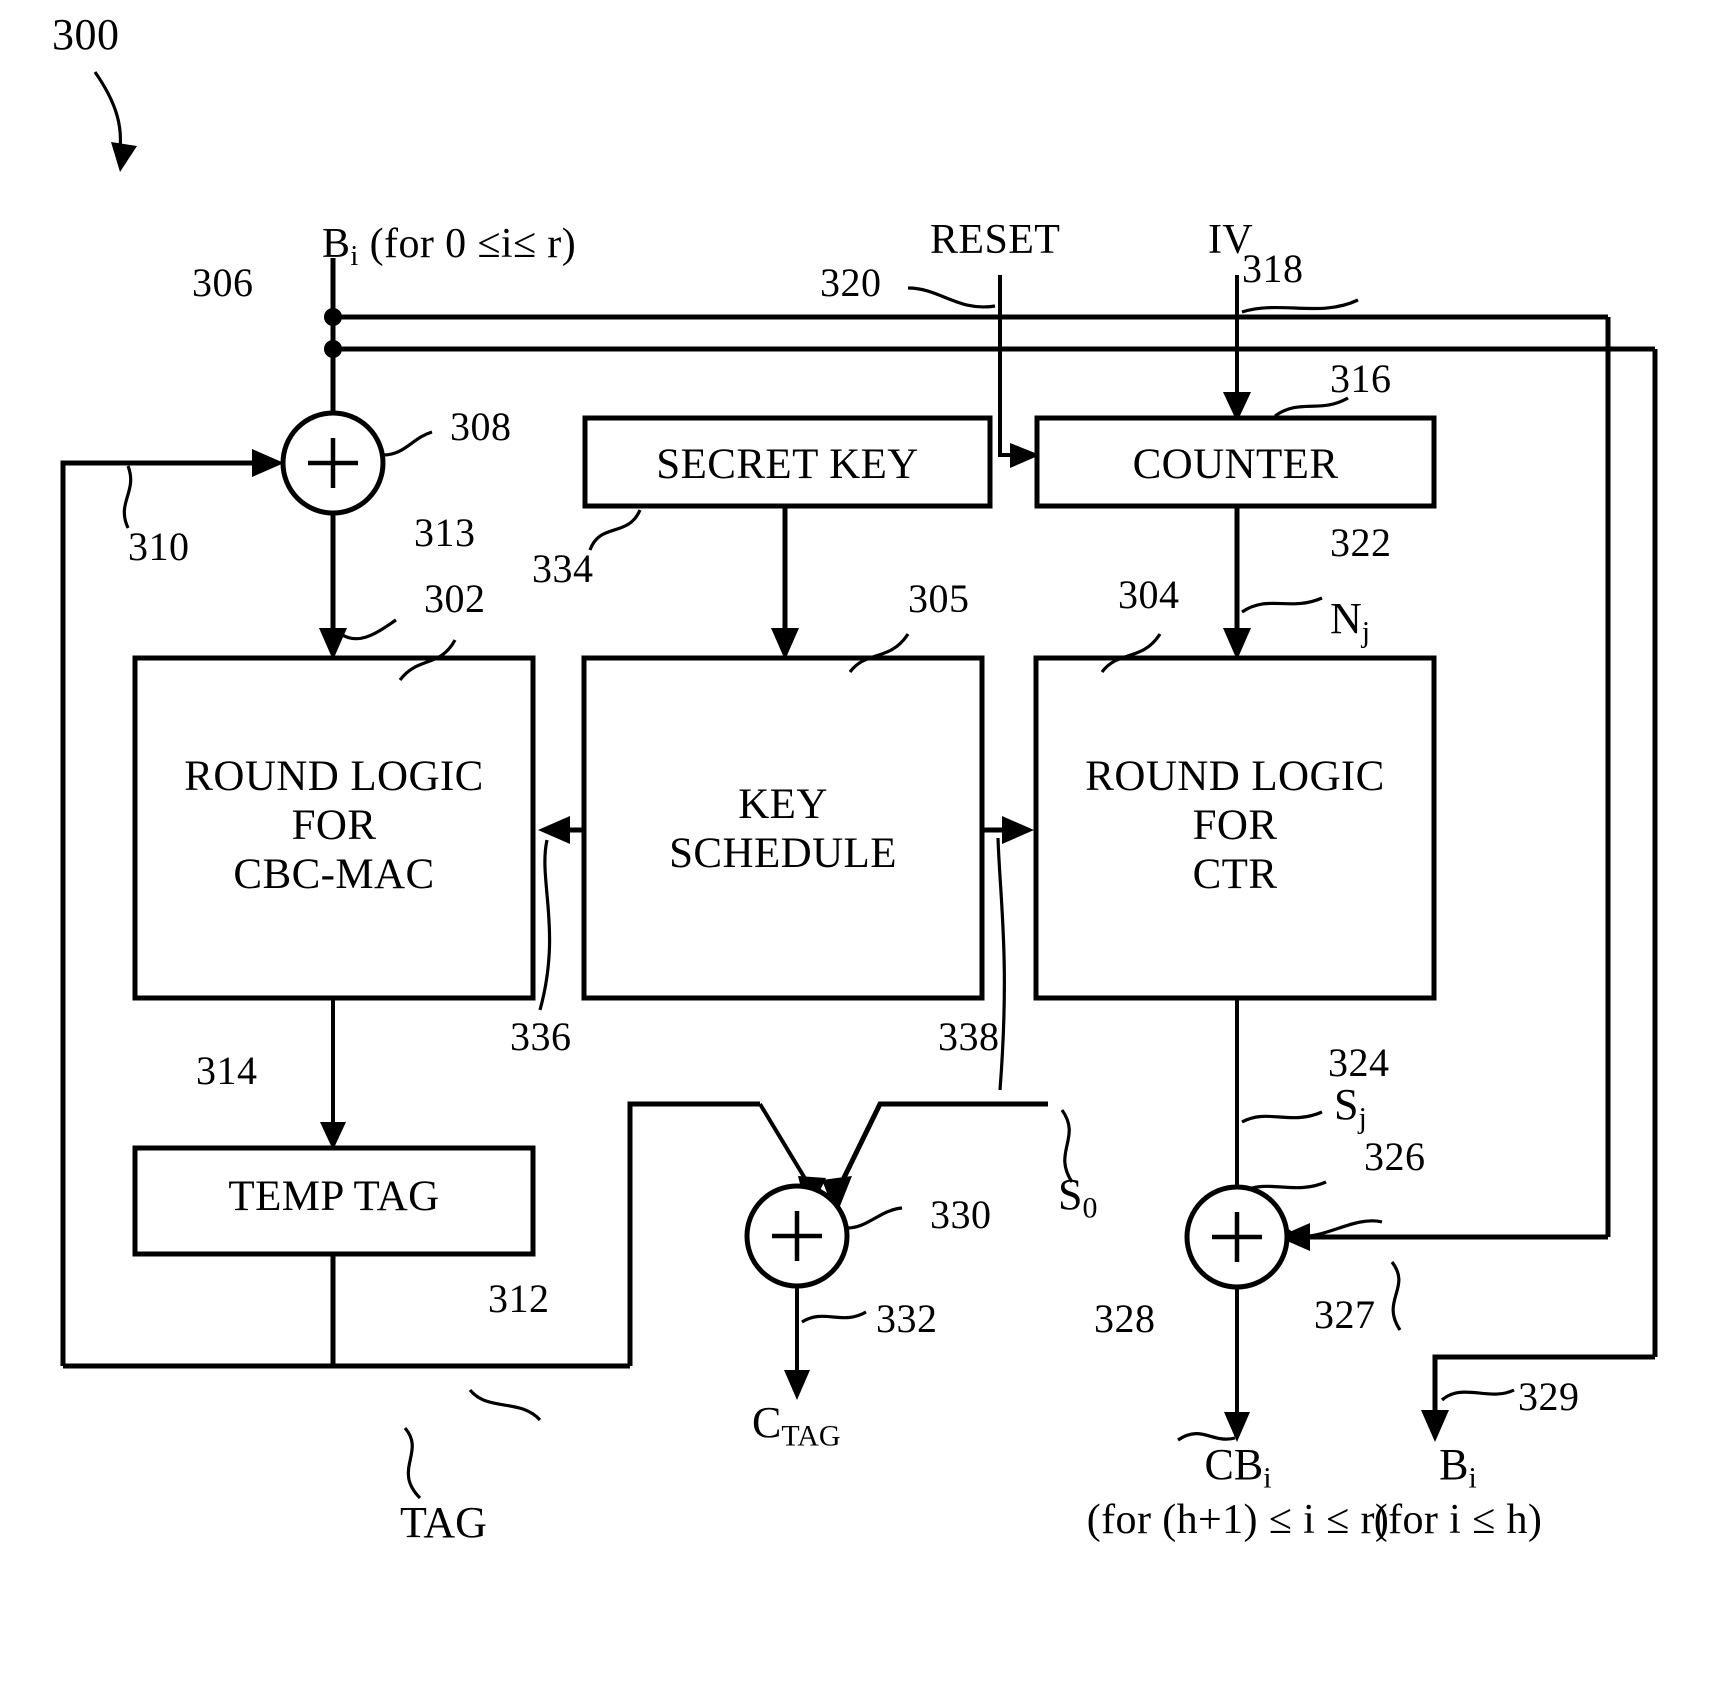 The image size is (1723, 1692). I want to click on ref-322: 322, so click(1361, 542).